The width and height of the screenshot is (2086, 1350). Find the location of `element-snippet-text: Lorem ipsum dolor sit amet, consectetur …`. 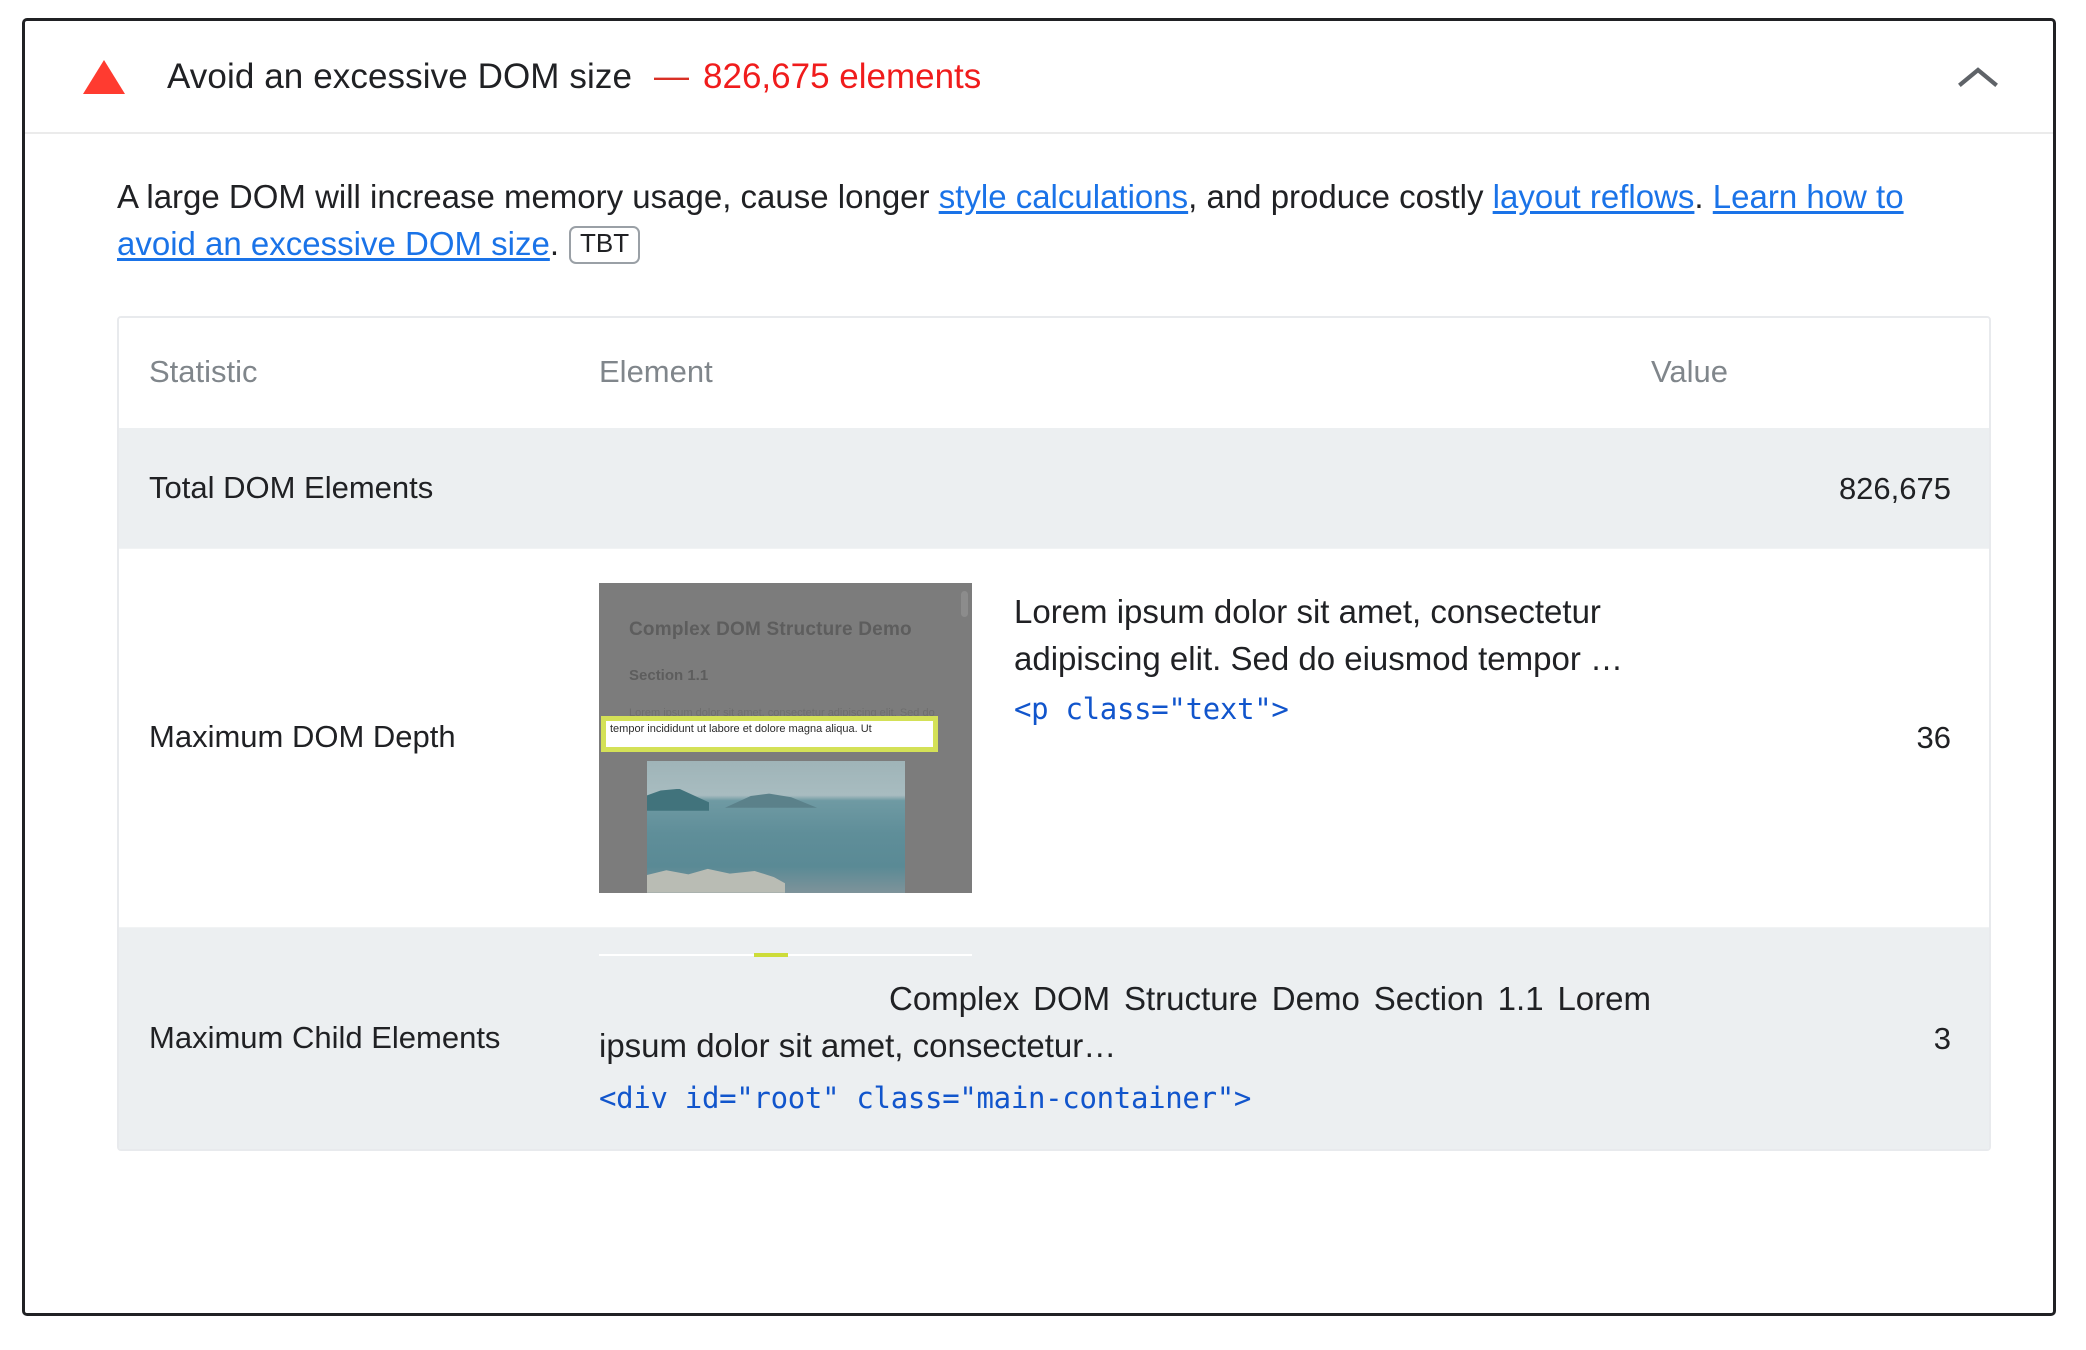

element-snippet-text: Lorem ipsum dolor sit amet, consectetur … is located at coordinates (1318, 634).